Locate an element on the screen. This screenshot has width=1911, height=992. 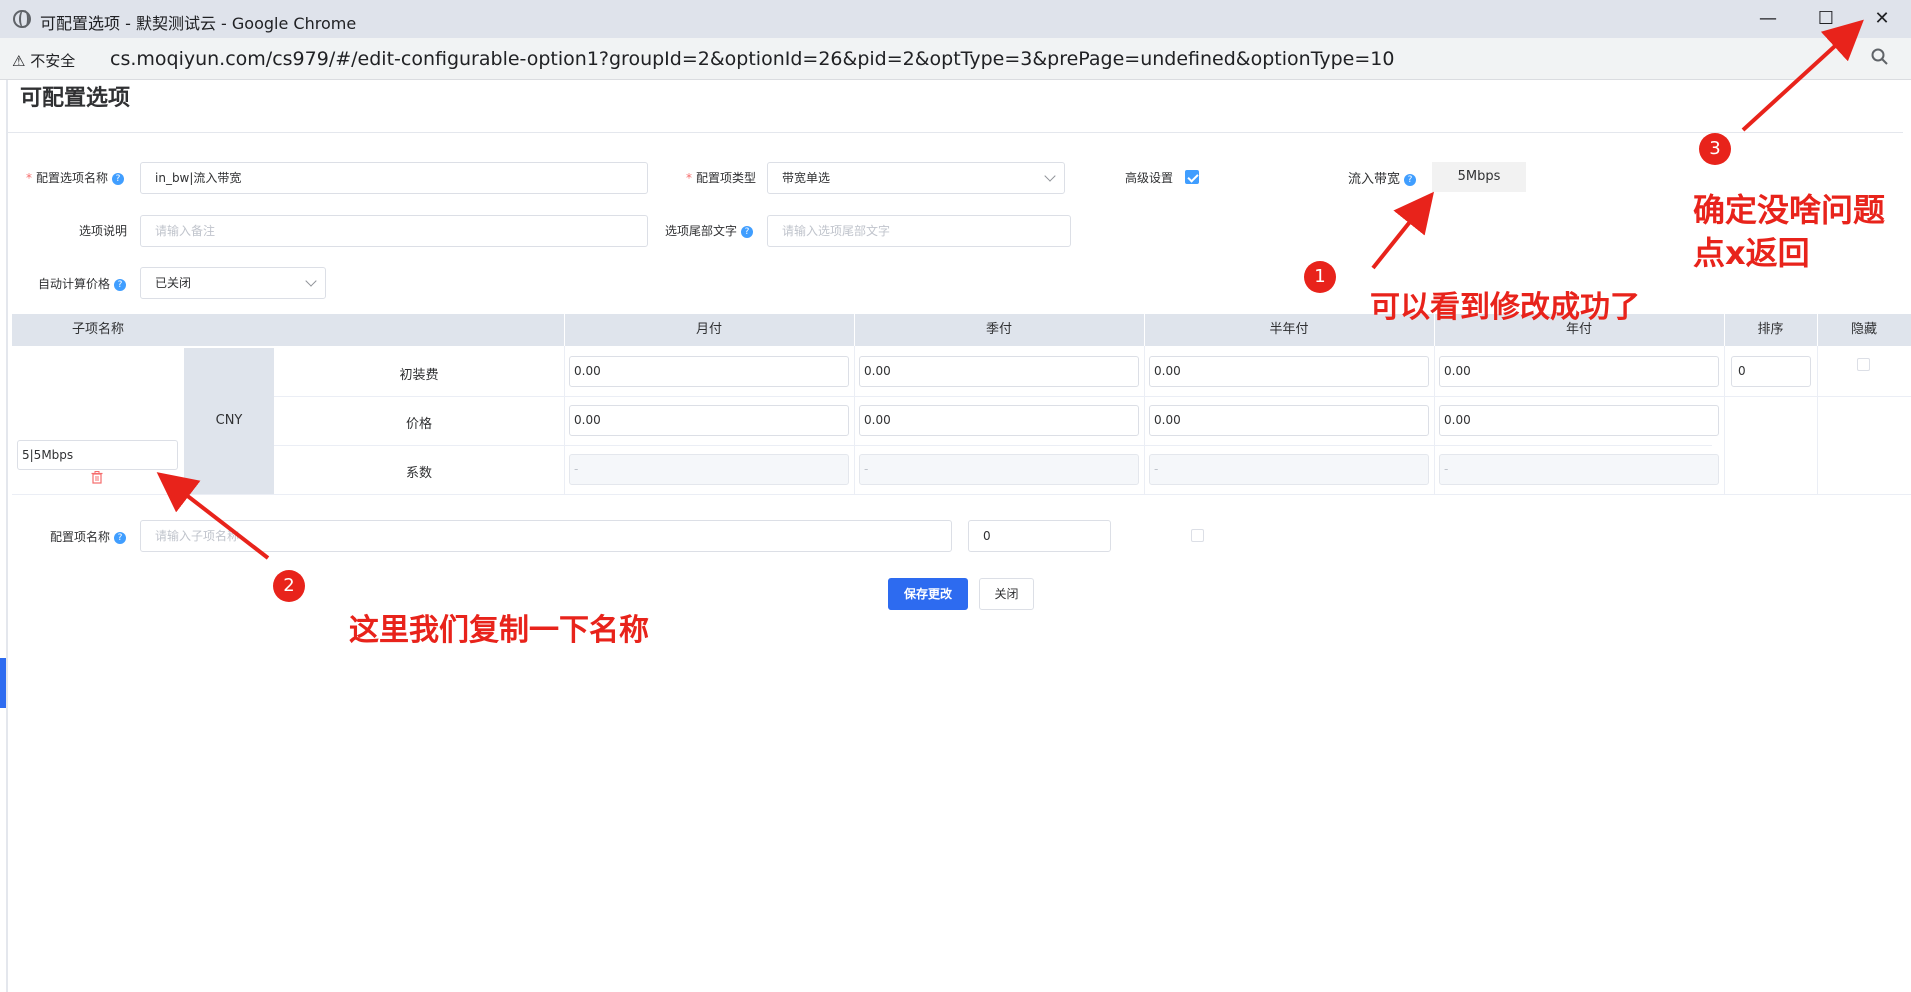
annotation-text-3b: 点x返回 is located at coordinates (1751, 253).